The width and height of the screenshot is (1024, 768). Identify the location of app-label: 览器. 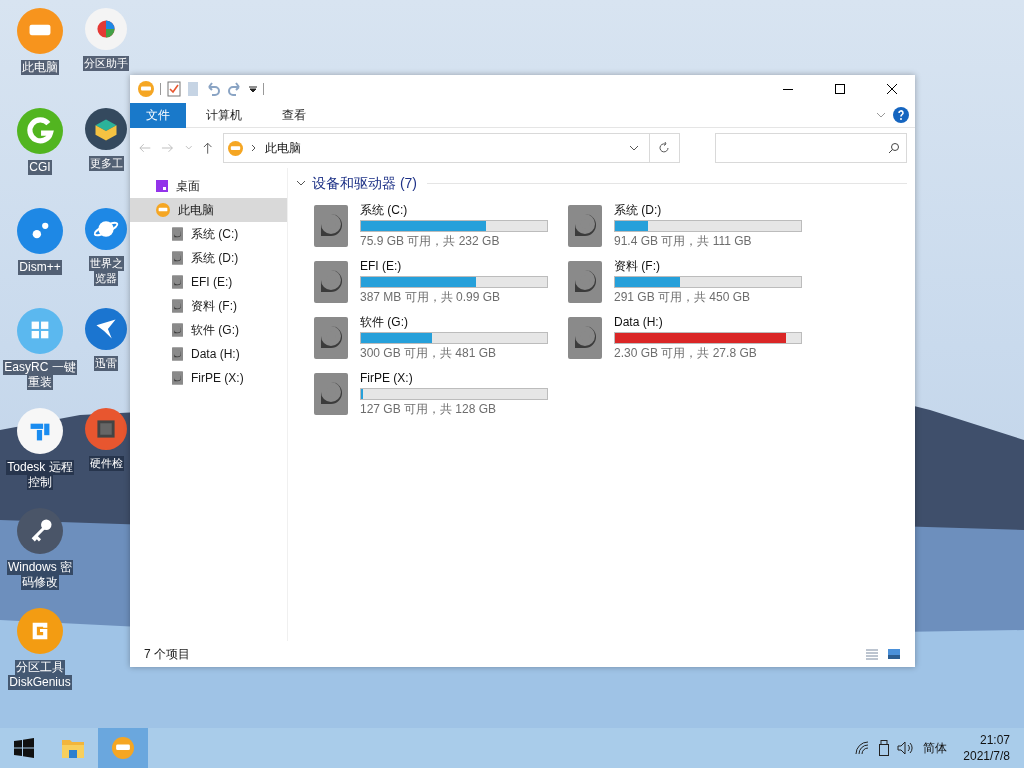
(106, 278).